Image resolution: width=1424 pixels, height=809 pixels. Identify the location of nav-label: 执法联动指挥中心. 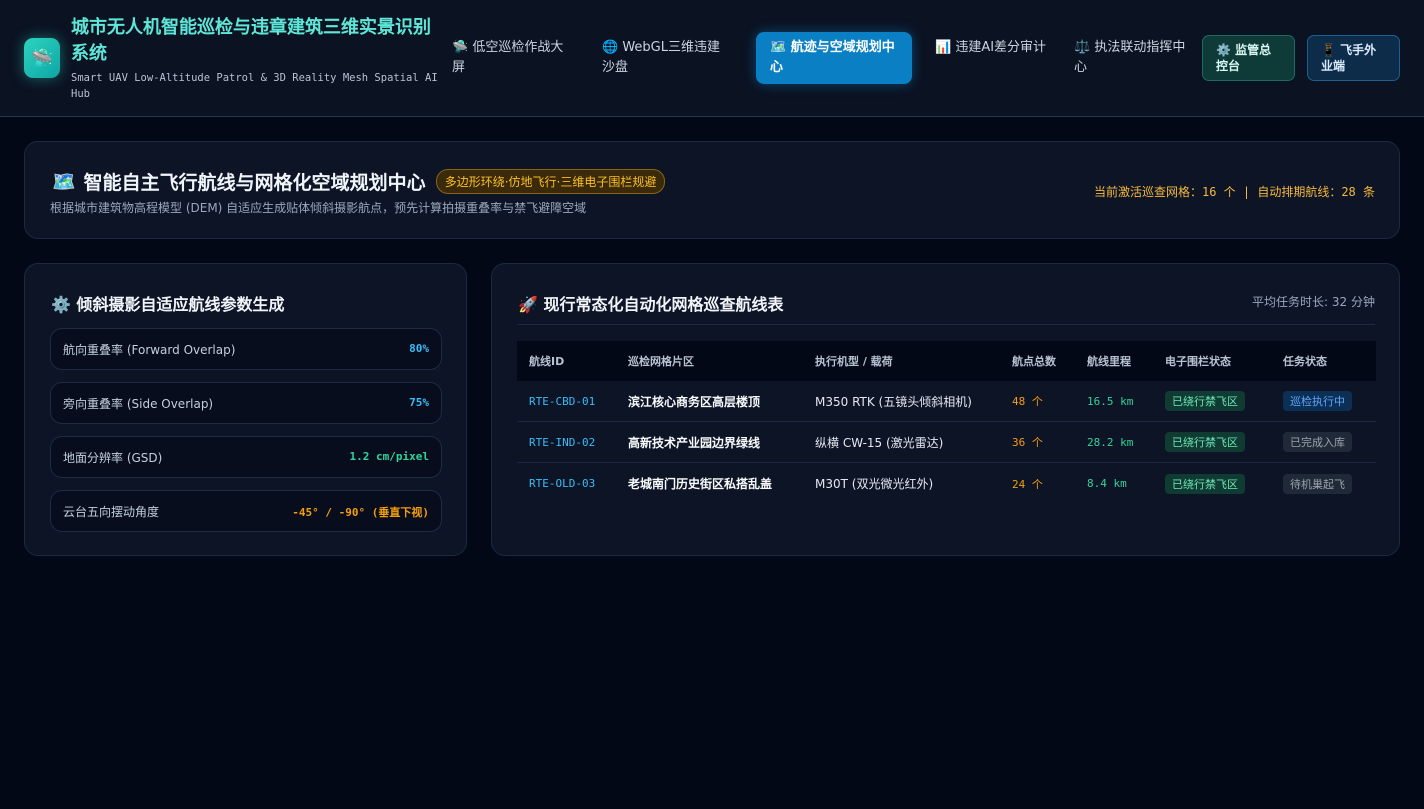
(1130, 57).